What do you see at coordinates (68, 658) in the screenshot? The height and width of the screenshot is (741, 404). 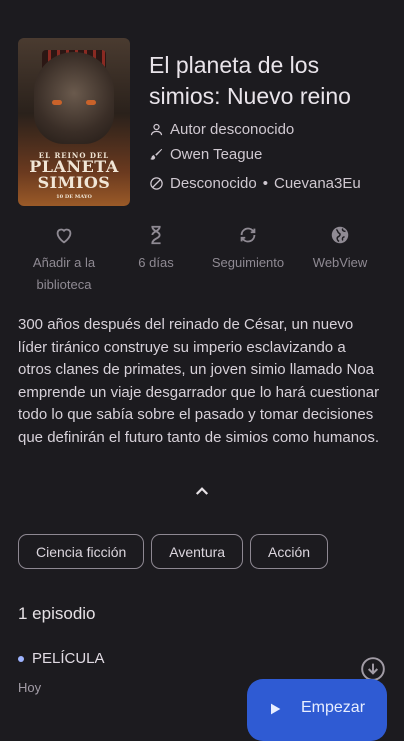 I see `episode-title: PELÍCULA` at bounding box center [68, 658].